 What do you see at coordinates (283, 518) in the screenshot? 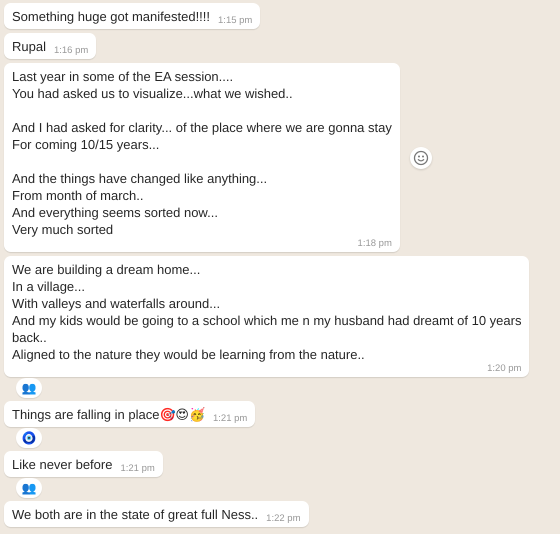
I see `message-time: 1:22 pm` at bounding box center [283, 518].